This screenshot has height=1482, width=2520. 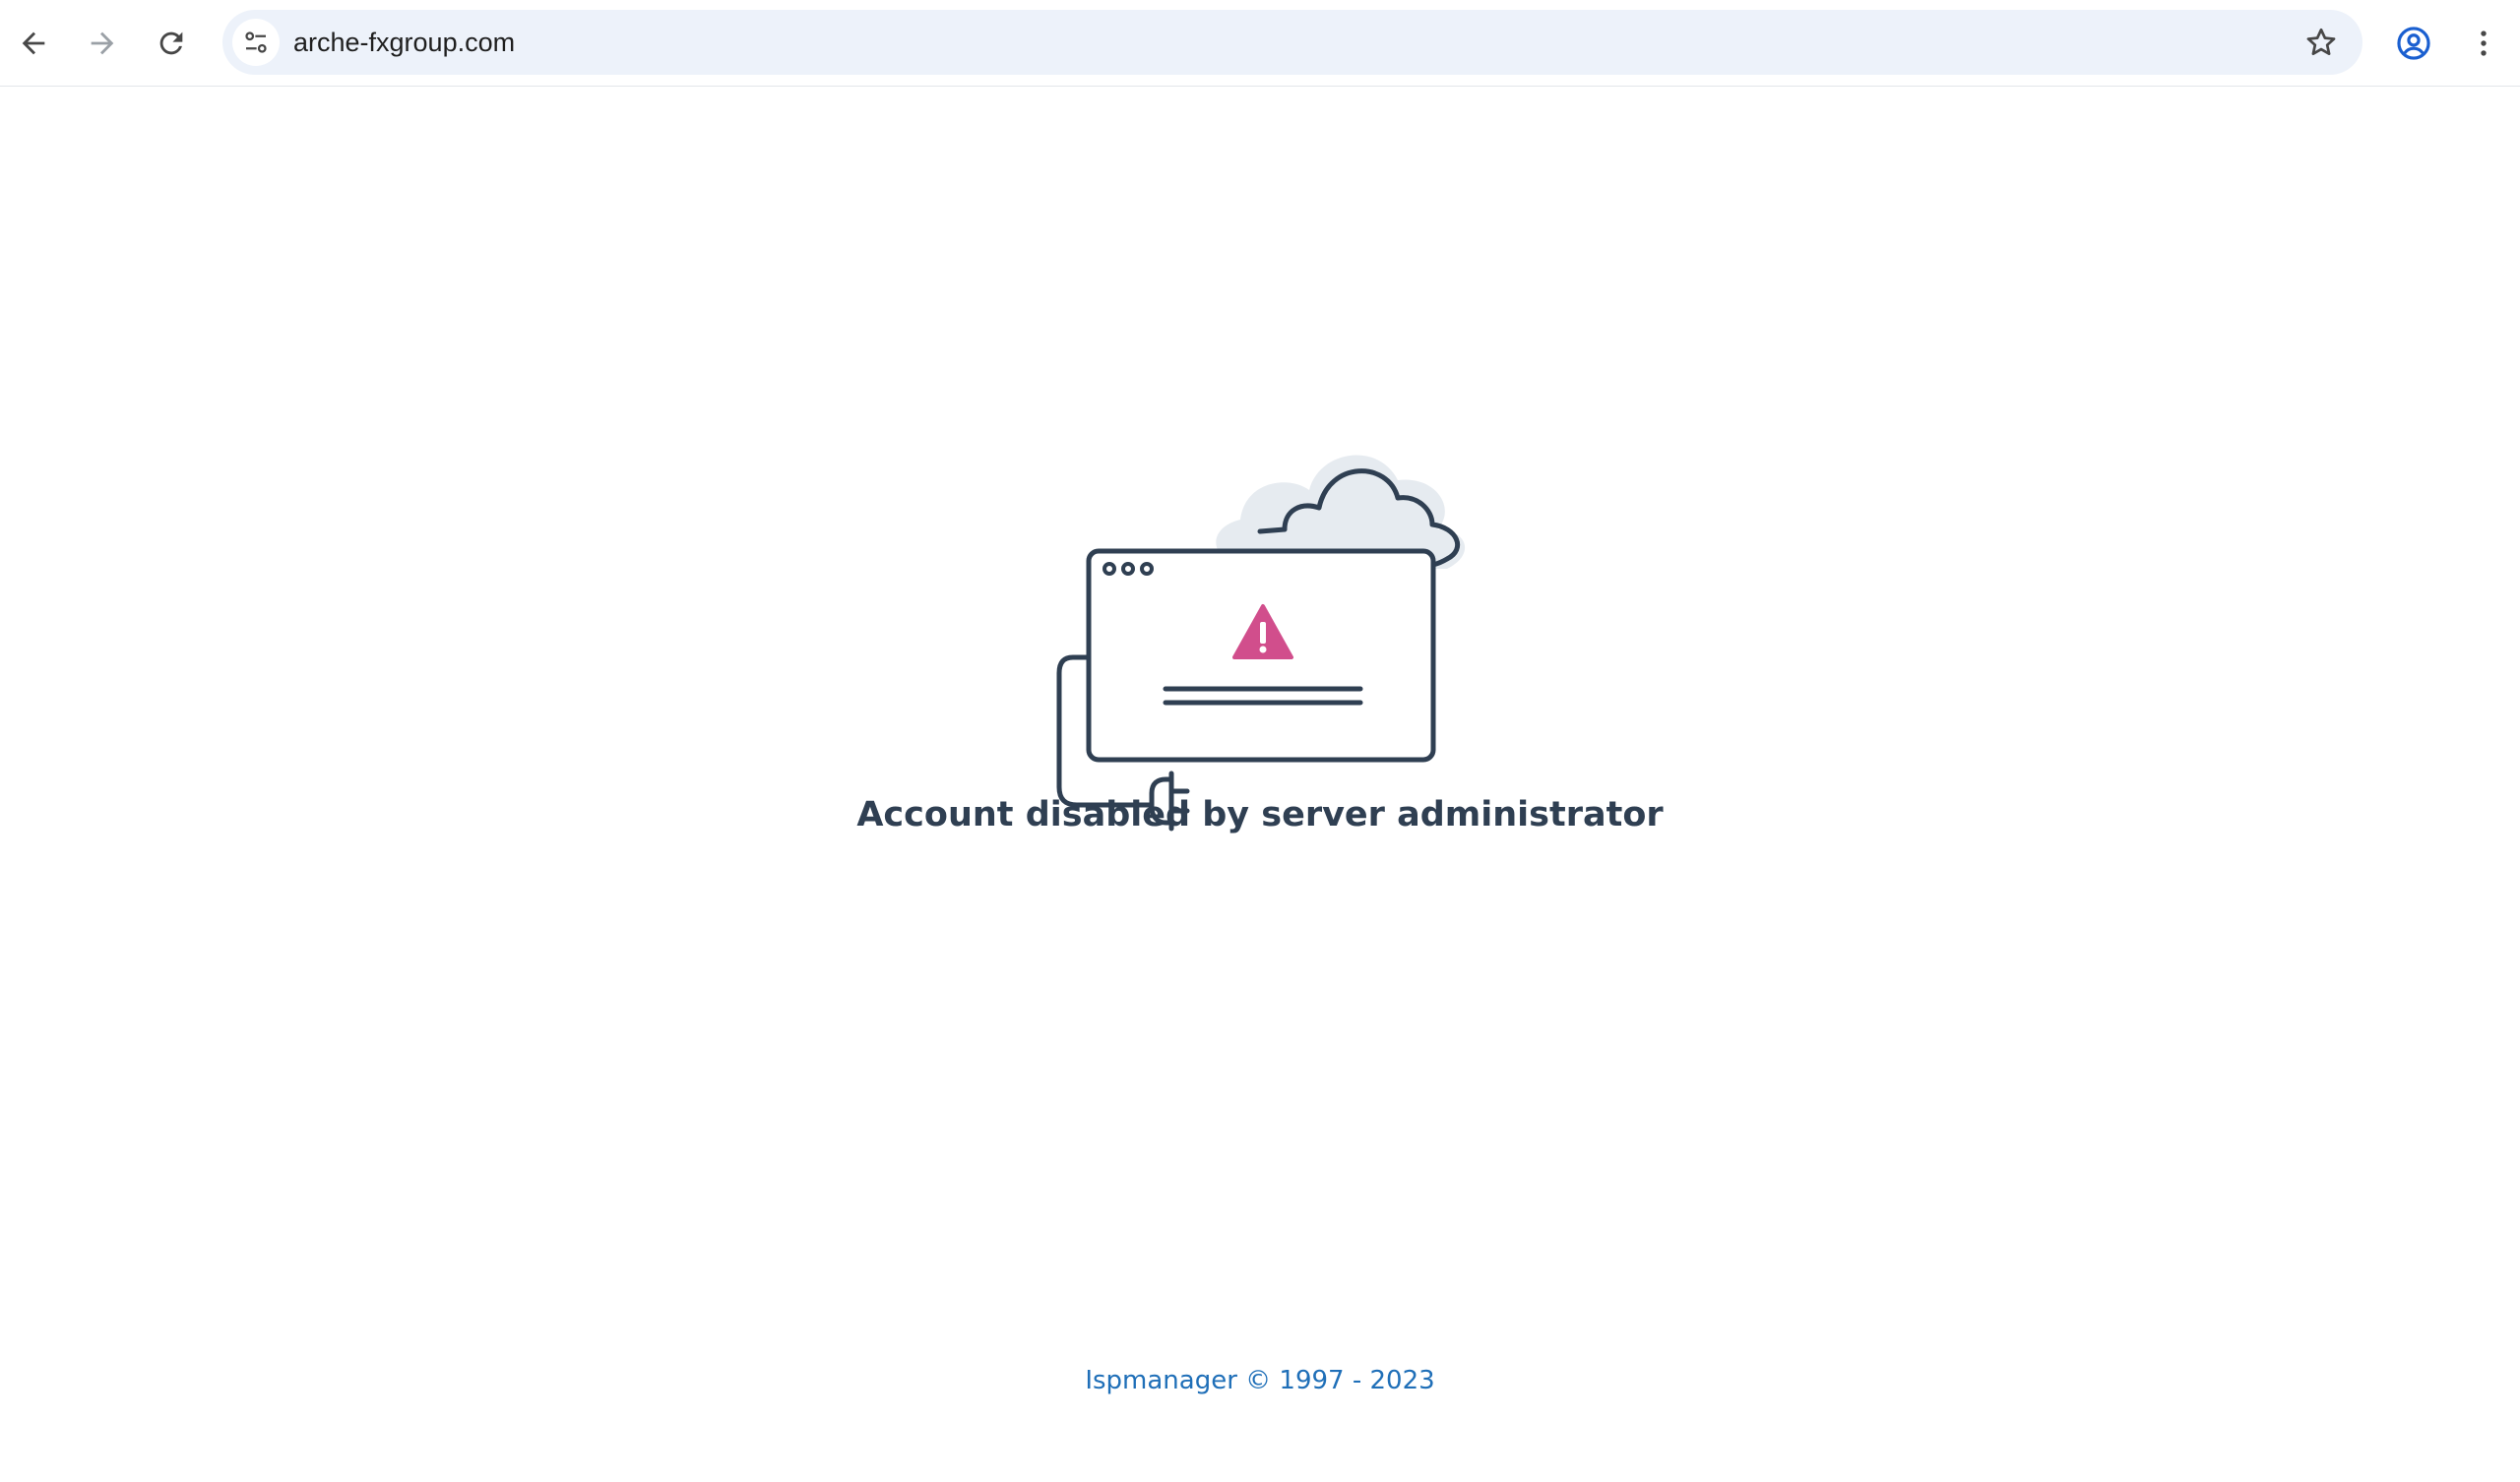 What do you see at coordinates (1261, 643) in the screenshot?
I see `disabled-account-illustration` at bounding box center [1261, 643].